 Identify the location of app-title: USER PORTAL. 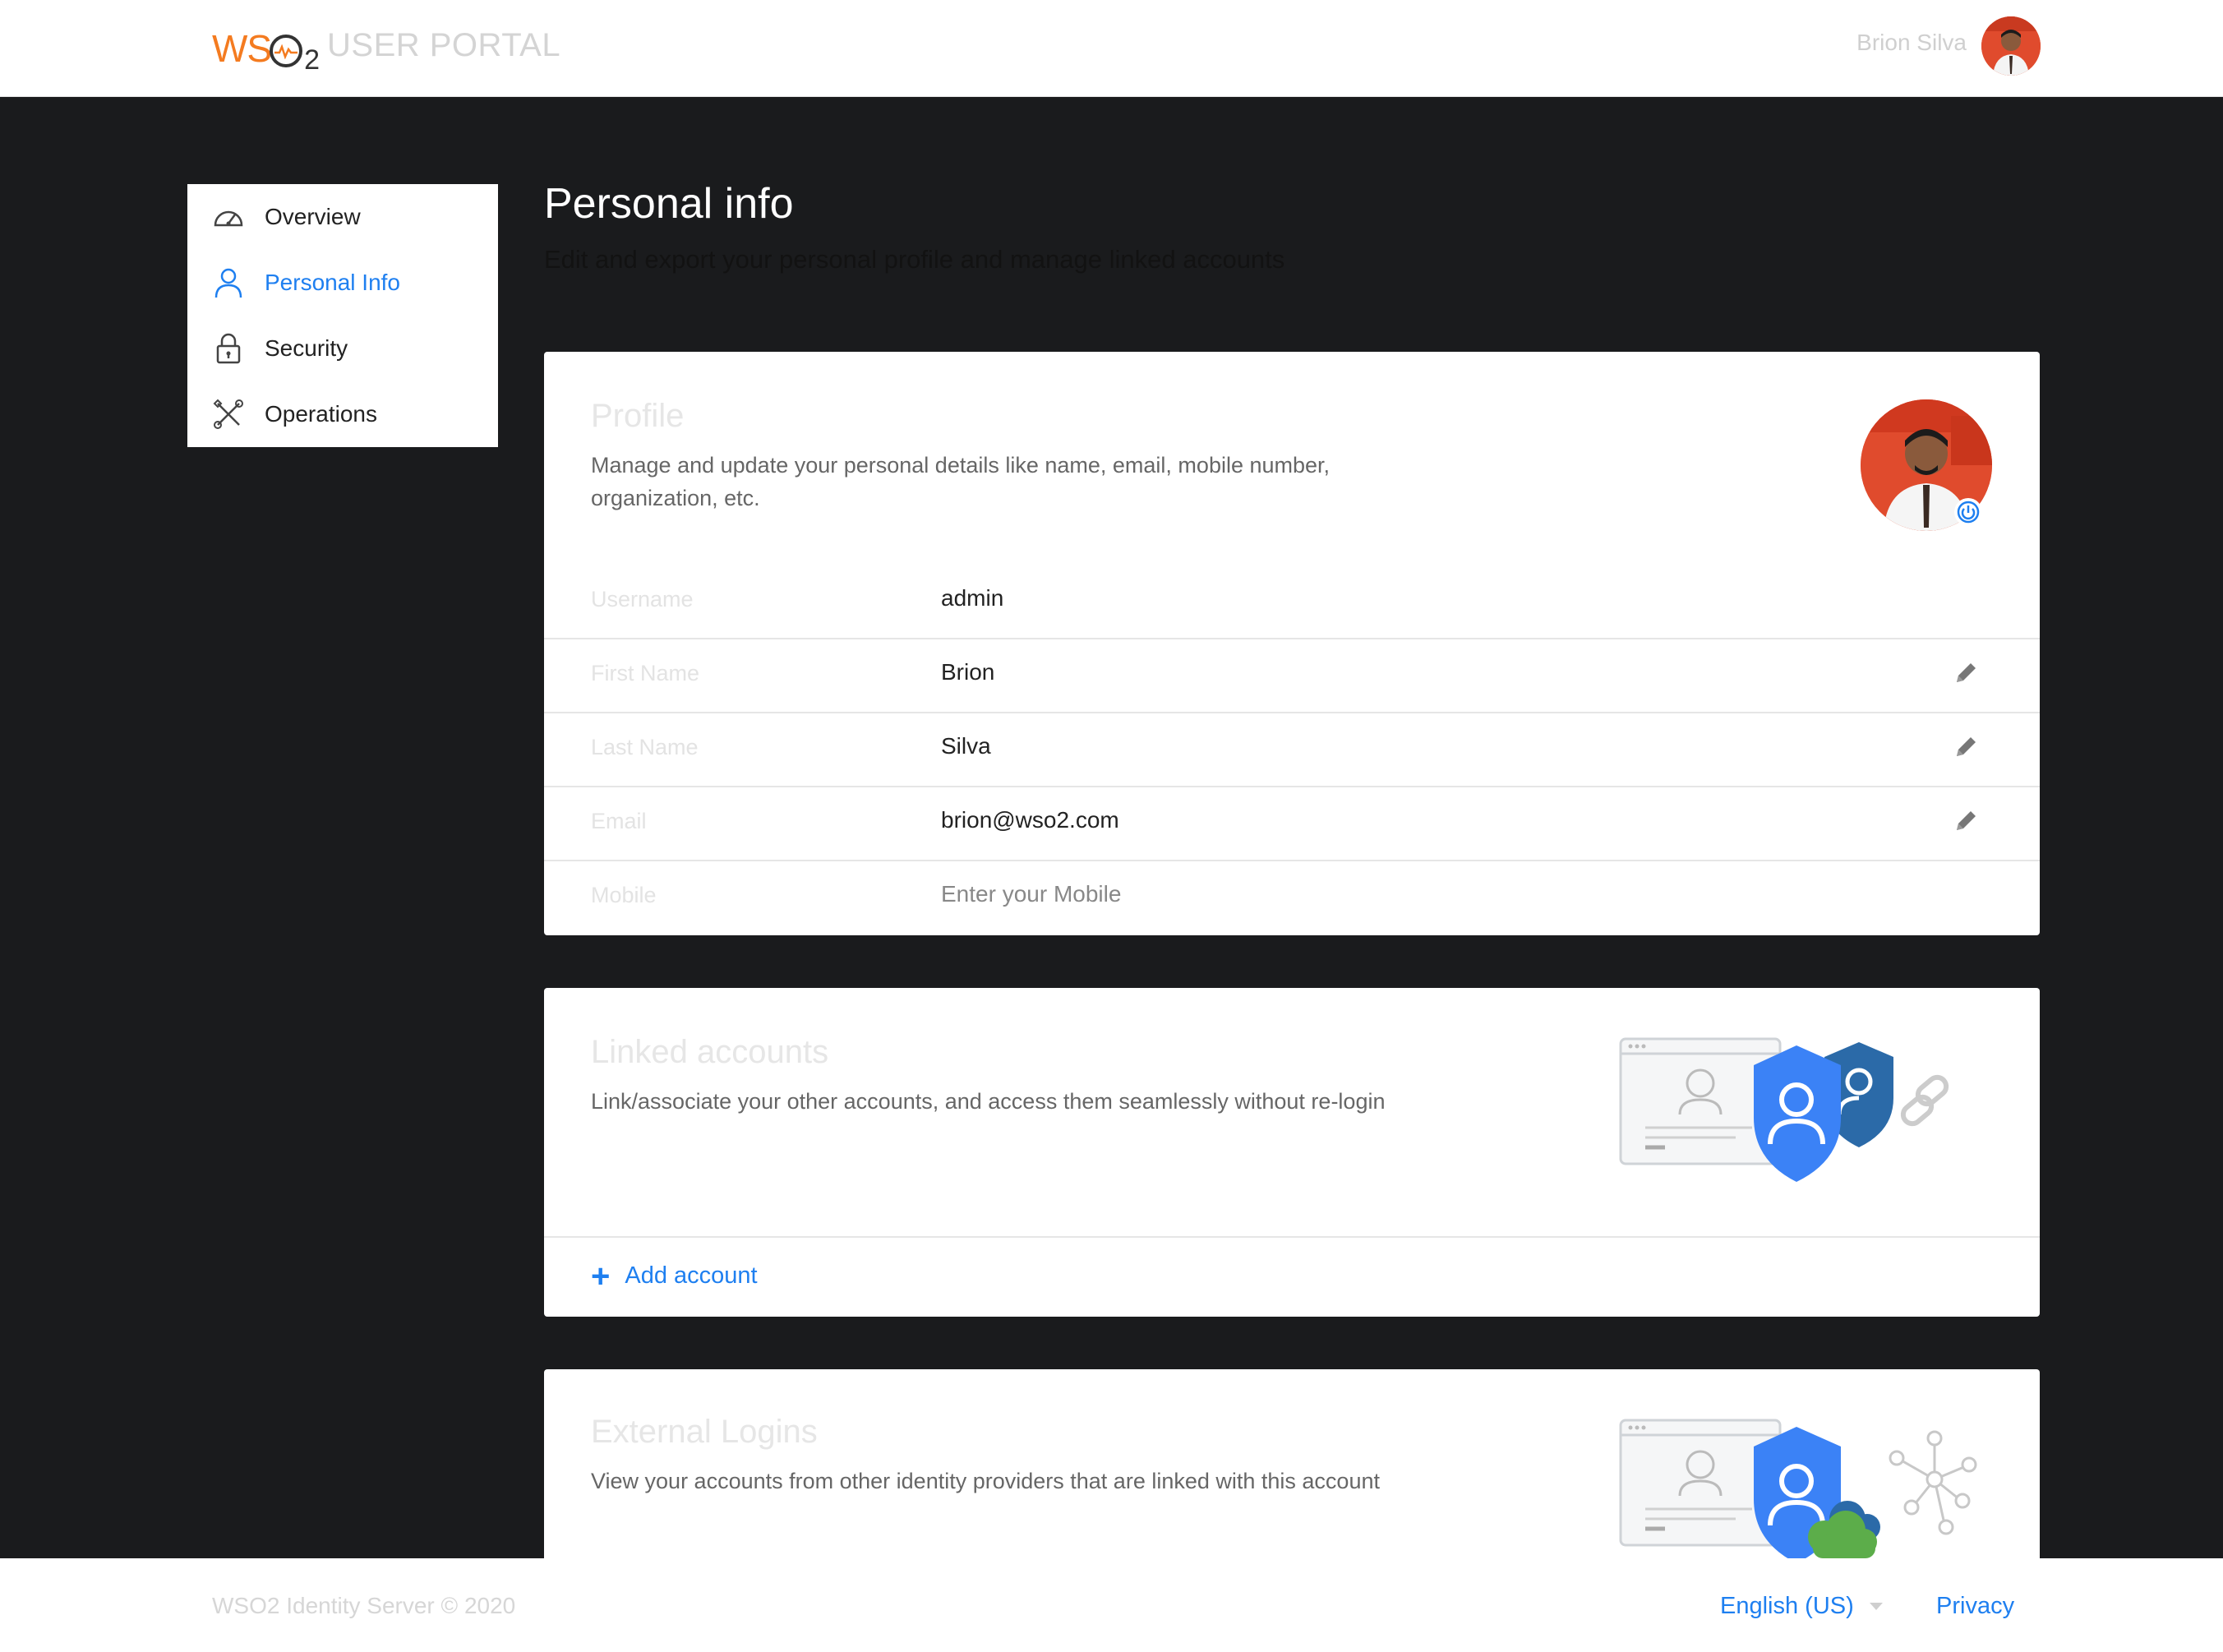
(444, 45).